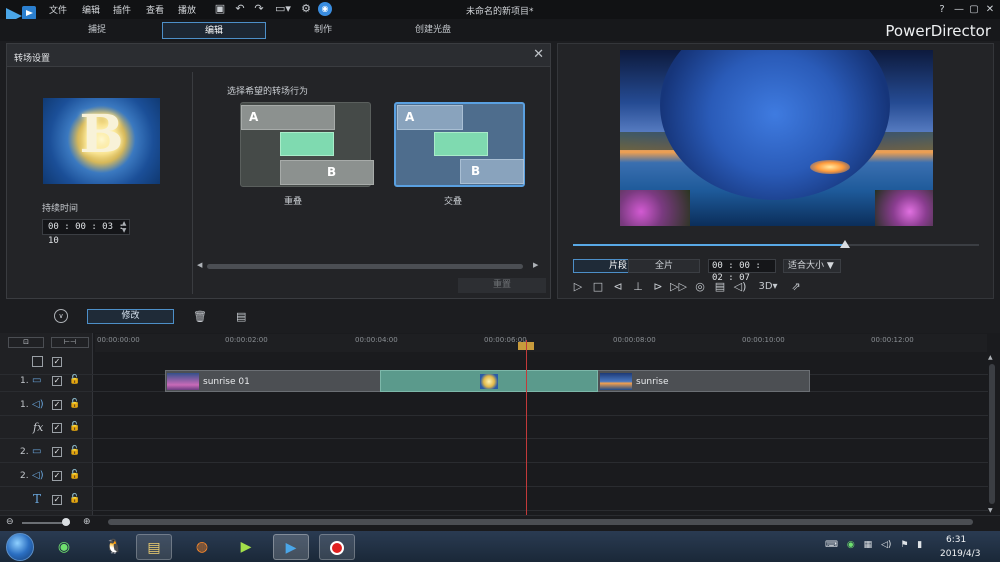  What do you see at coordinates (202, 547) in the screenshot?
I see `firefox-icon: ◍` at bounding box center [202, 547].